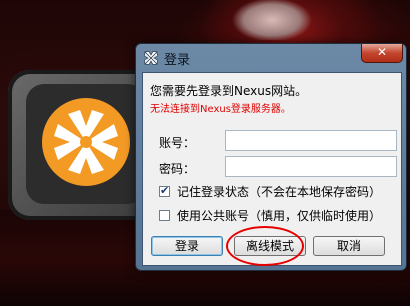  What do you see at coordinates (229, 91) in the screenshot?
I see `login-required-message: 您需要先登录到Nexus网站。` at bounding box center [229, 91].